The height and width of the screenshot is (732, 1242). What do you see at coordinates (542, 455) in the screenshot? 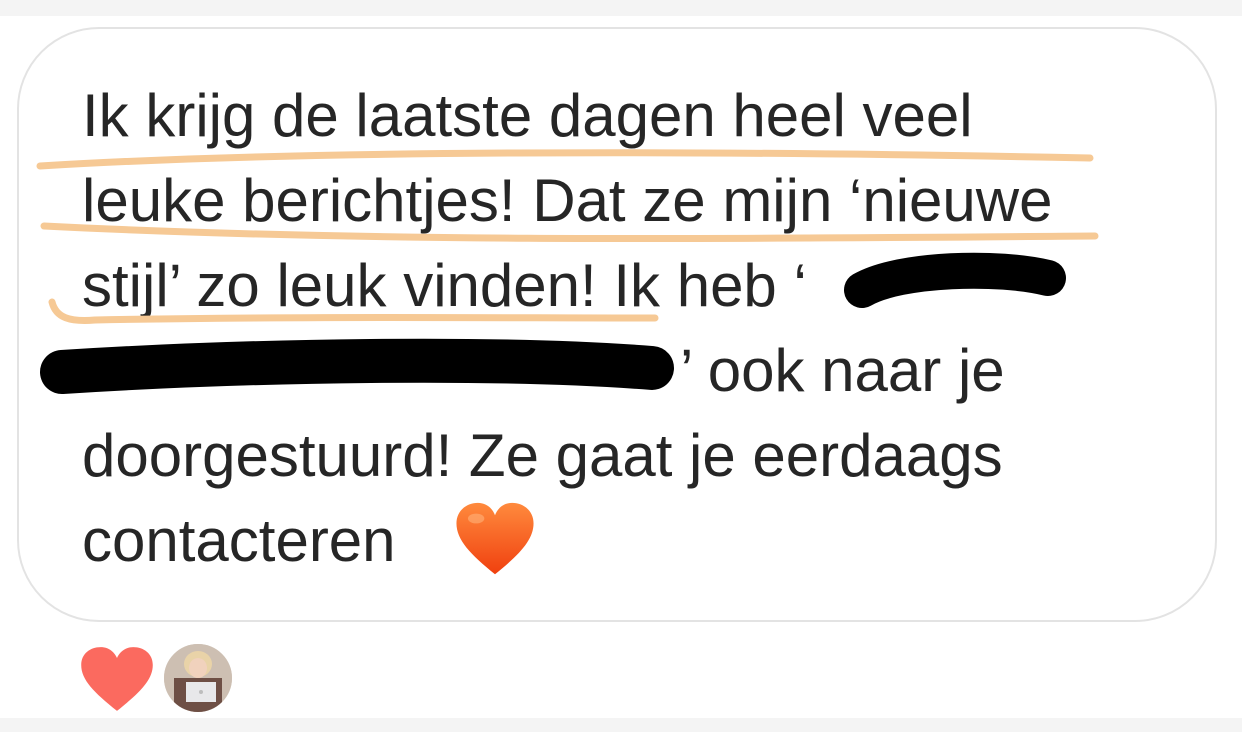
I see `message-line-5: doorgestuurd! Ze gaat je eerdaags` at bounding box center [542, 455].